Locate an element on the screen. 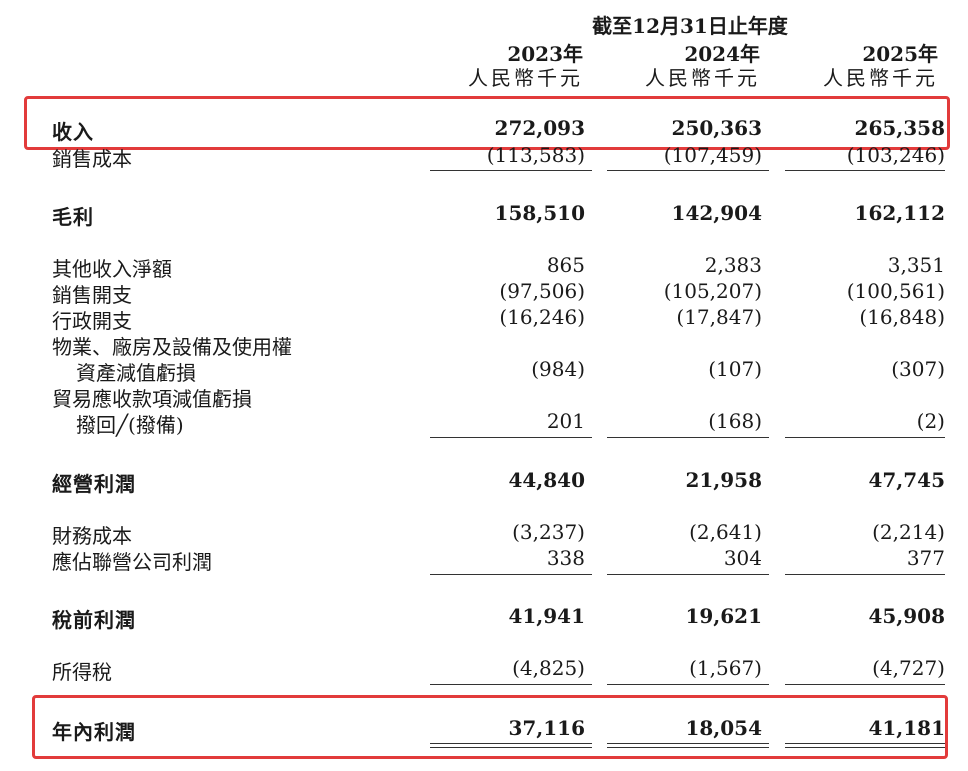 The height and width of the screenshot is (771, 968). value-gross-profit-2025: 162,112 is located at coordinates (899, 213).